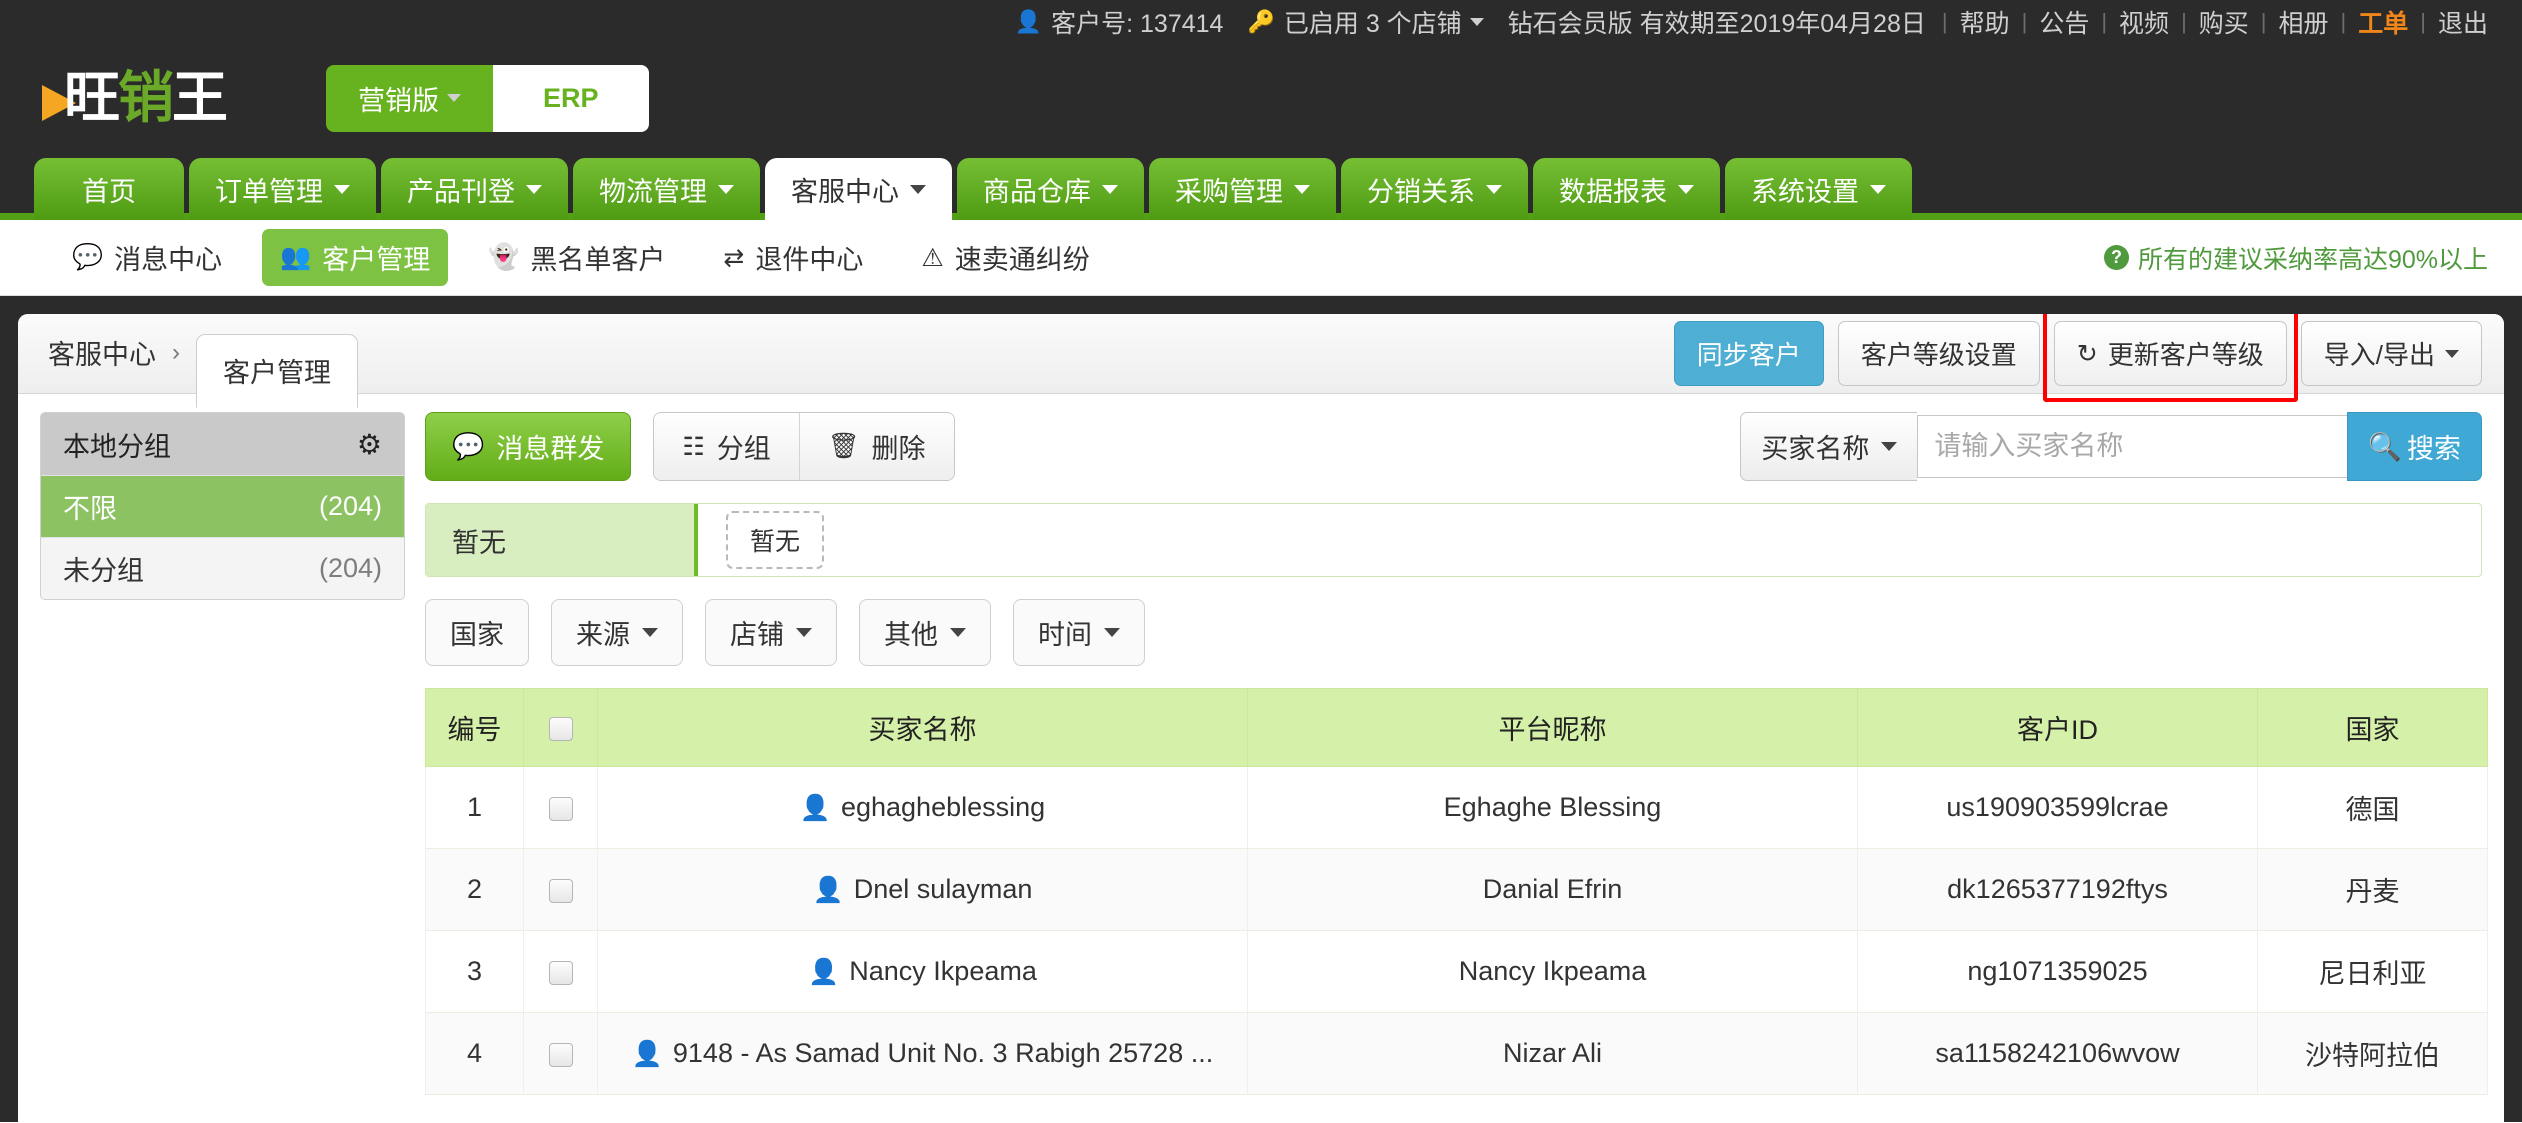 This screenshot has width=2522, height=1123. Describe the element at coordinates (943, 807) in the screenshot. I see `buyer-name-text: eghagheblessing` at that location.